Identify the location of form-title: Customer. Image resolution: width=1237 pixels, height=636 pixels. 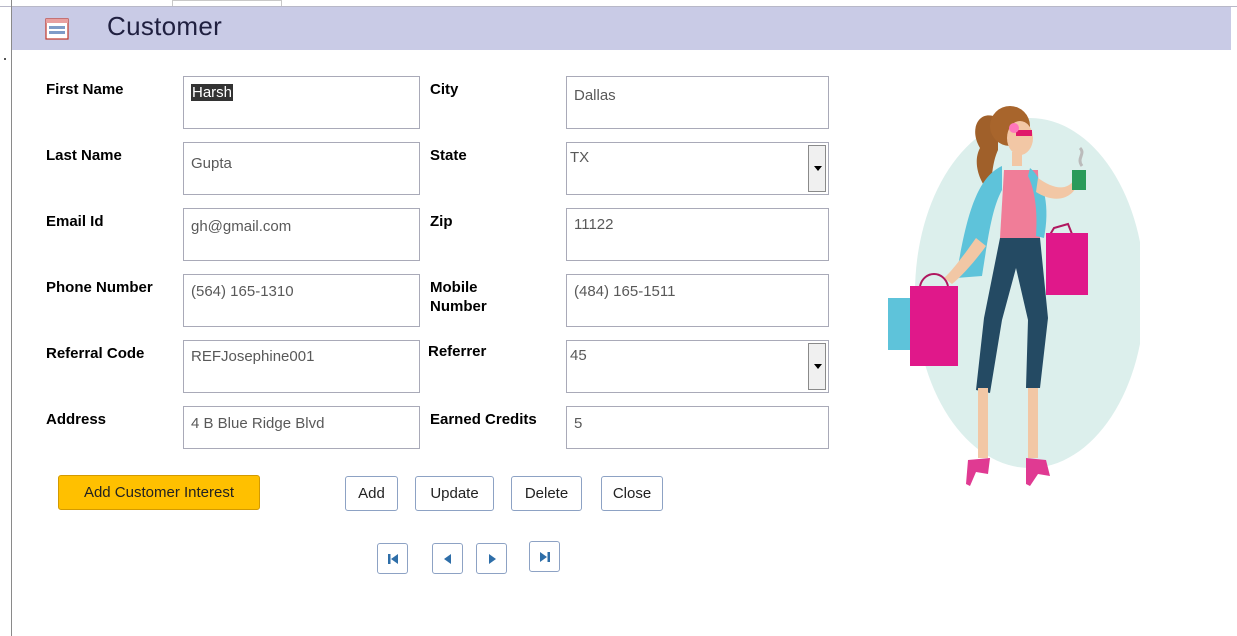
(165, 26).